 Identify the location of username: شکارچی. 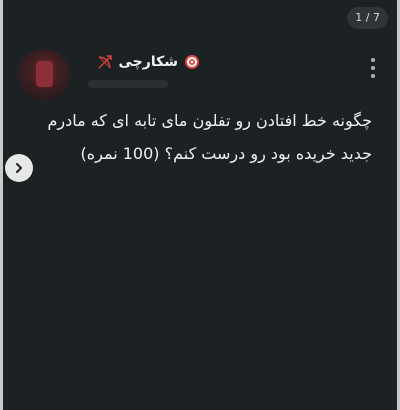
(148, 62).